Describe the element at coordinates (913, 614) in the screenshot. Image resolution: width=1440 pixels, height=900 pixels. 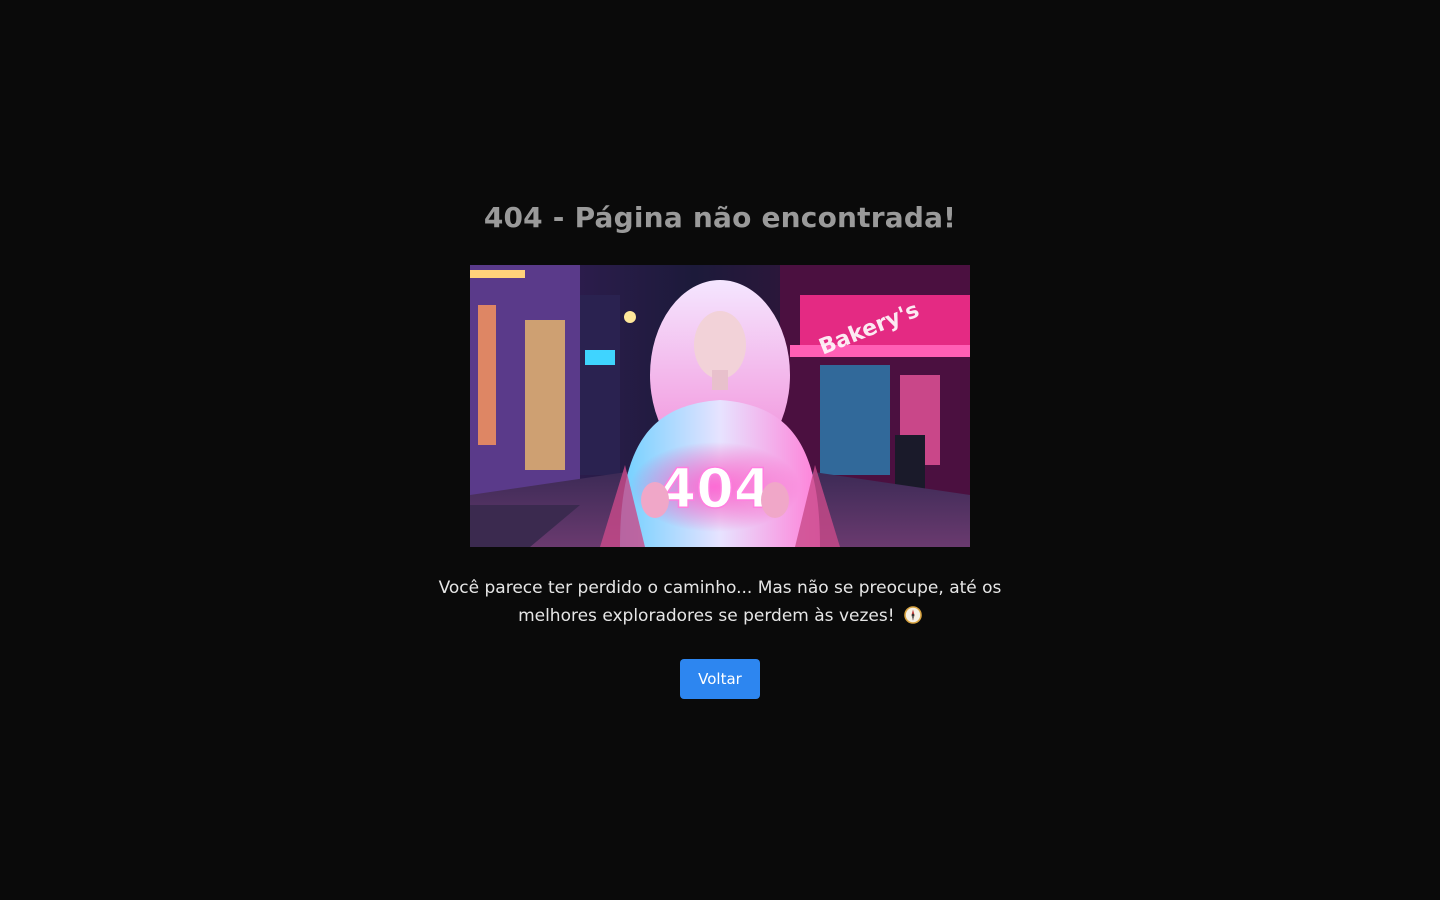
I see `compass-icon` at that location.